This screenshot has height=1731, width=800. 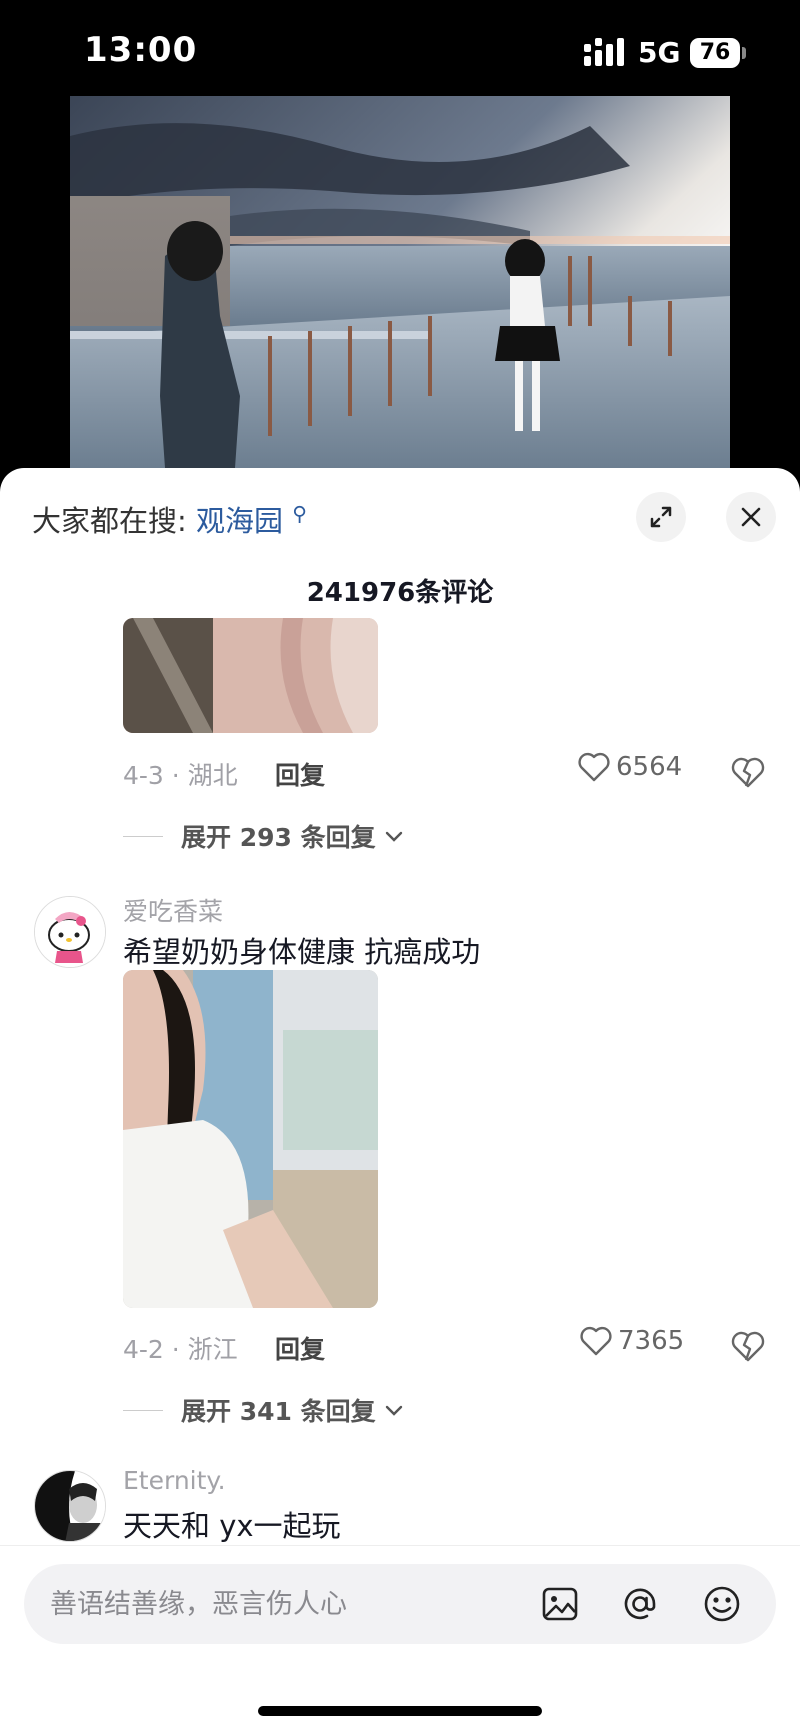 I want to click on hot-search-keyword: 观海园, so click(x=239, y=521).